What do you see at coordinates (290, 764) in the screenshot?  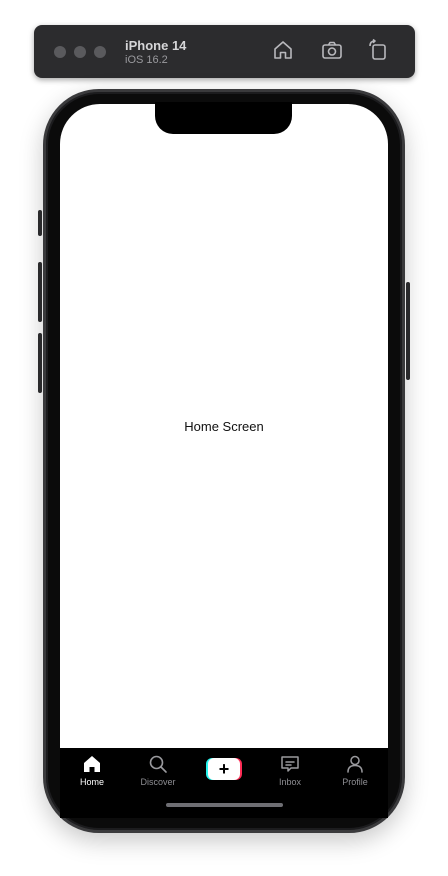 I see `message-icon` at bounding box center [290, 764].